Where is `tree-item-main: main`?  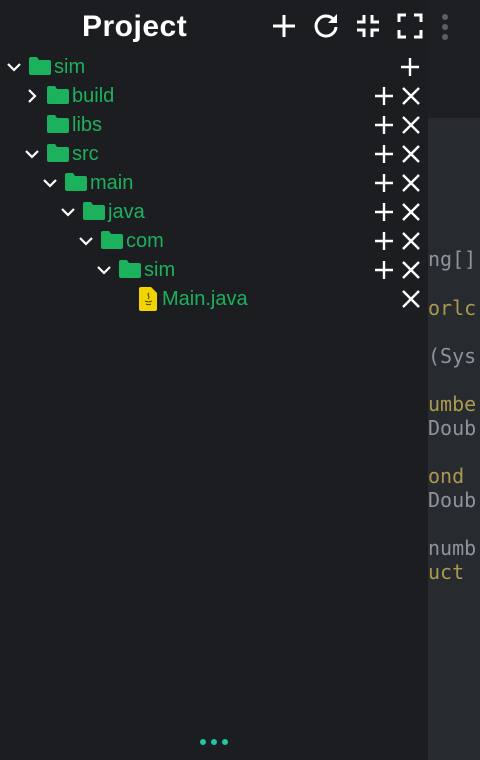
tree-item-main: main is located at coordinates (214, 183).